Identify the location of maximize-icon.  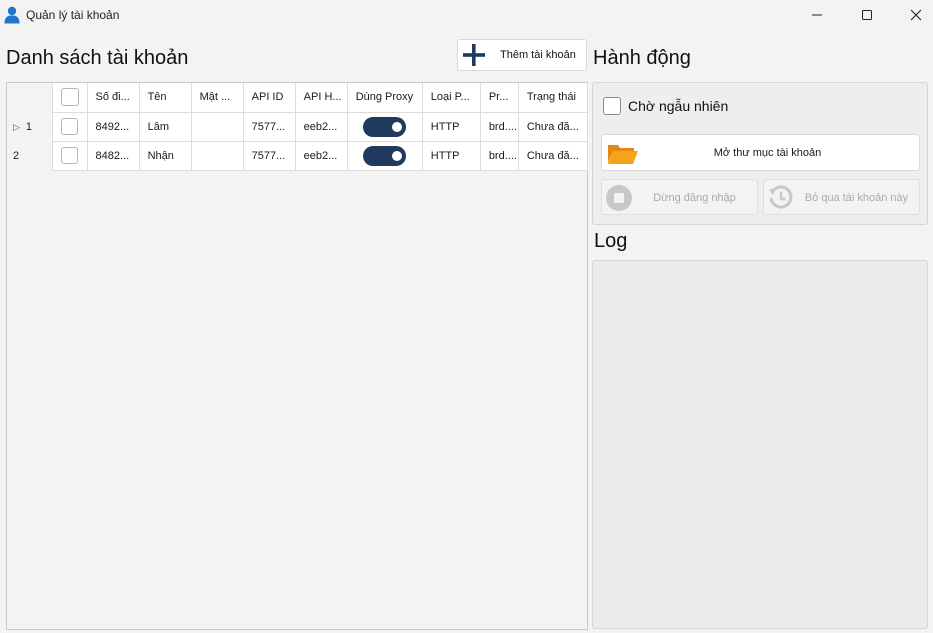
(867, 15).